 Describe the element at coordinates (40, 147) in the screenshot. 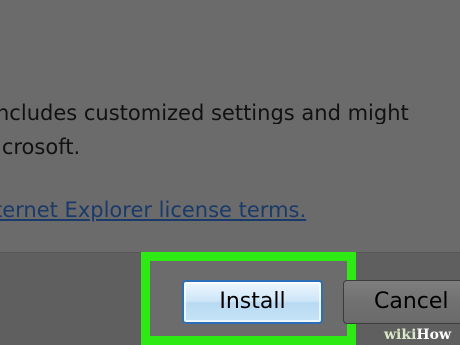

I see `description-line-2: icrosoft.` at that location.